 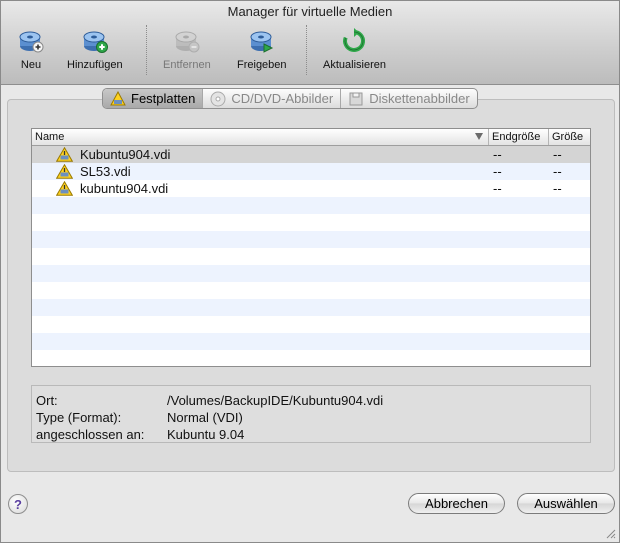 What do you see at coordinates (79, 417) in the screenshot?
I see `detail-label: Type (Format):` at bounding box center [79, 417].